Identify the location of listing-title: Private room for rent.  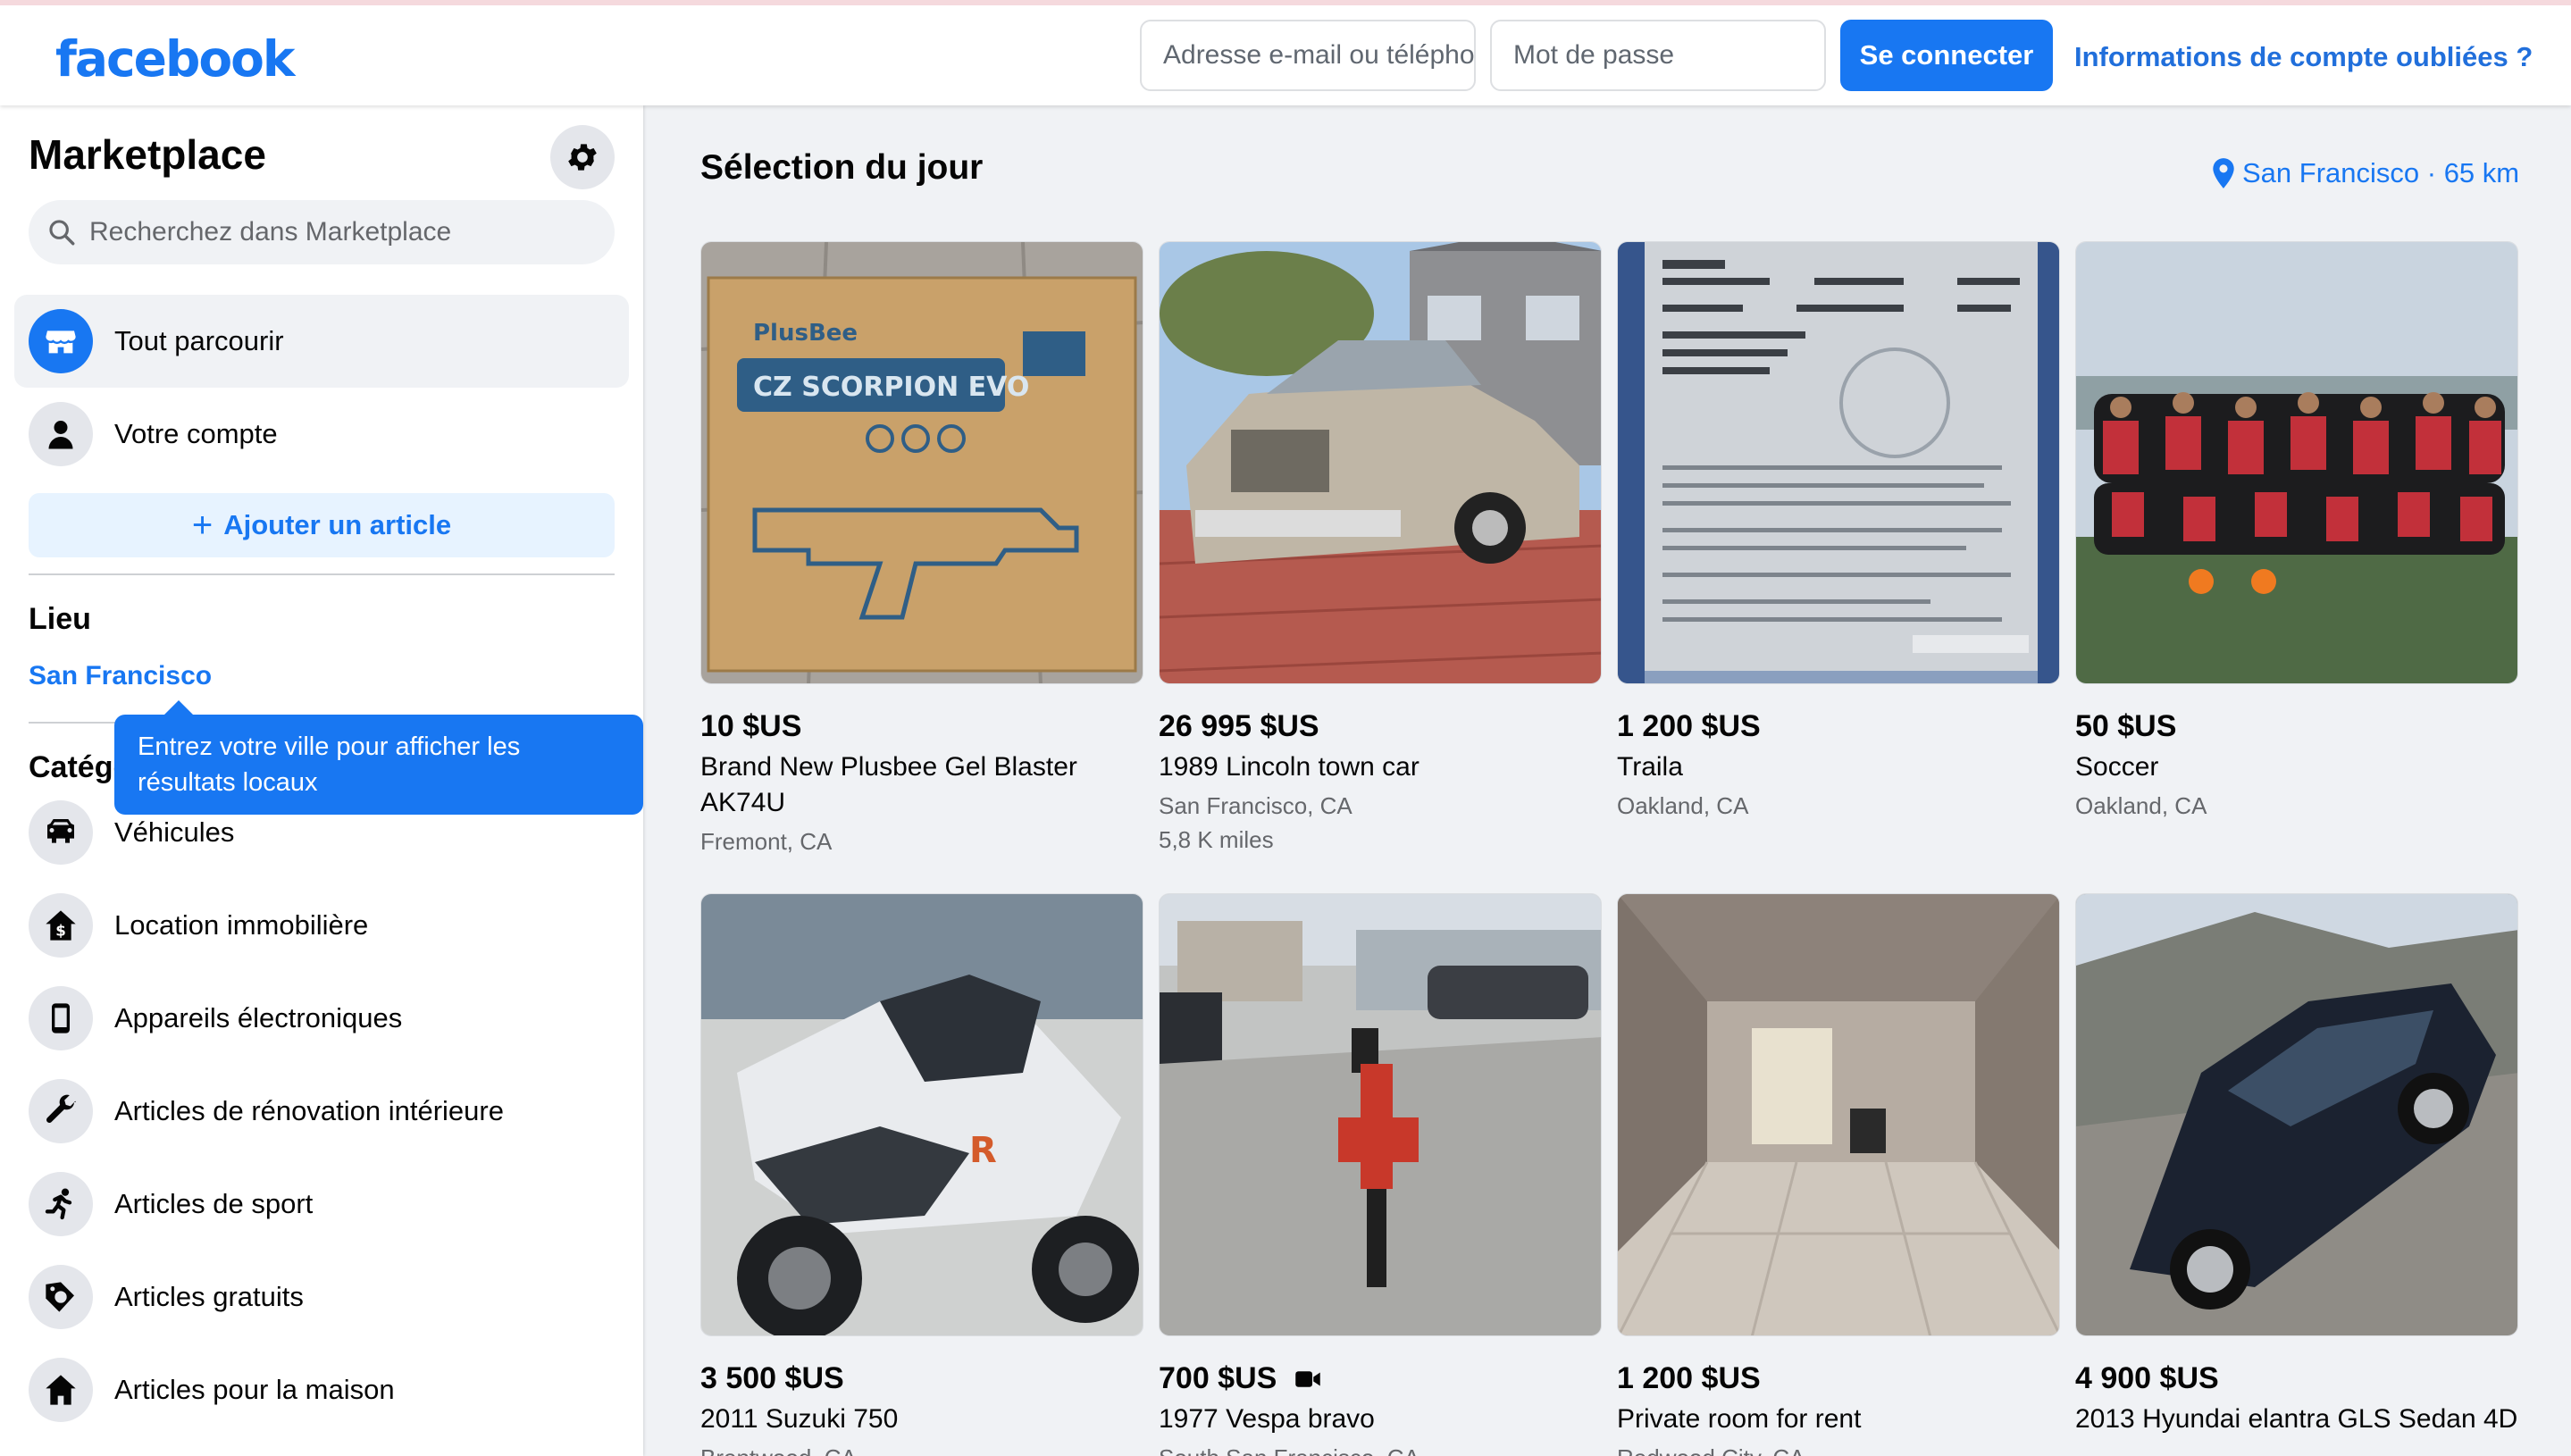
(1739, 1419).